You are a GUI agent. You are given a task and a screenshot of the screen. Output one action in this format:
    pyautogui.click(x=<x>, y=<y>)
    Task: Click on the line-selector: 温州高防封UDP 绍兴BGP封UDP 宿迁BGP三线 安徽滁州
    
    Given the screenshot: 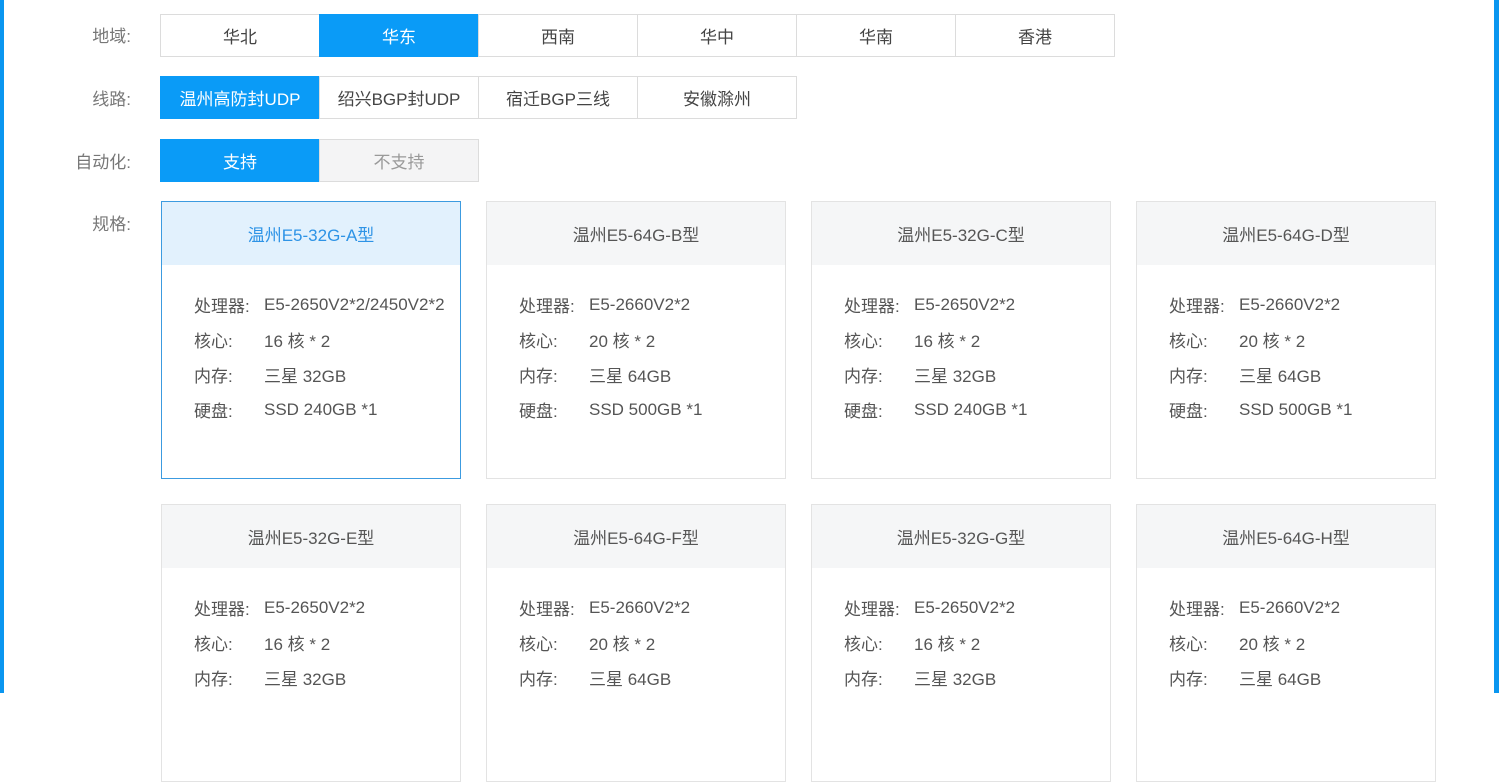 What is the action you would take?
    pyautogui.click(x=478, y=97)
    